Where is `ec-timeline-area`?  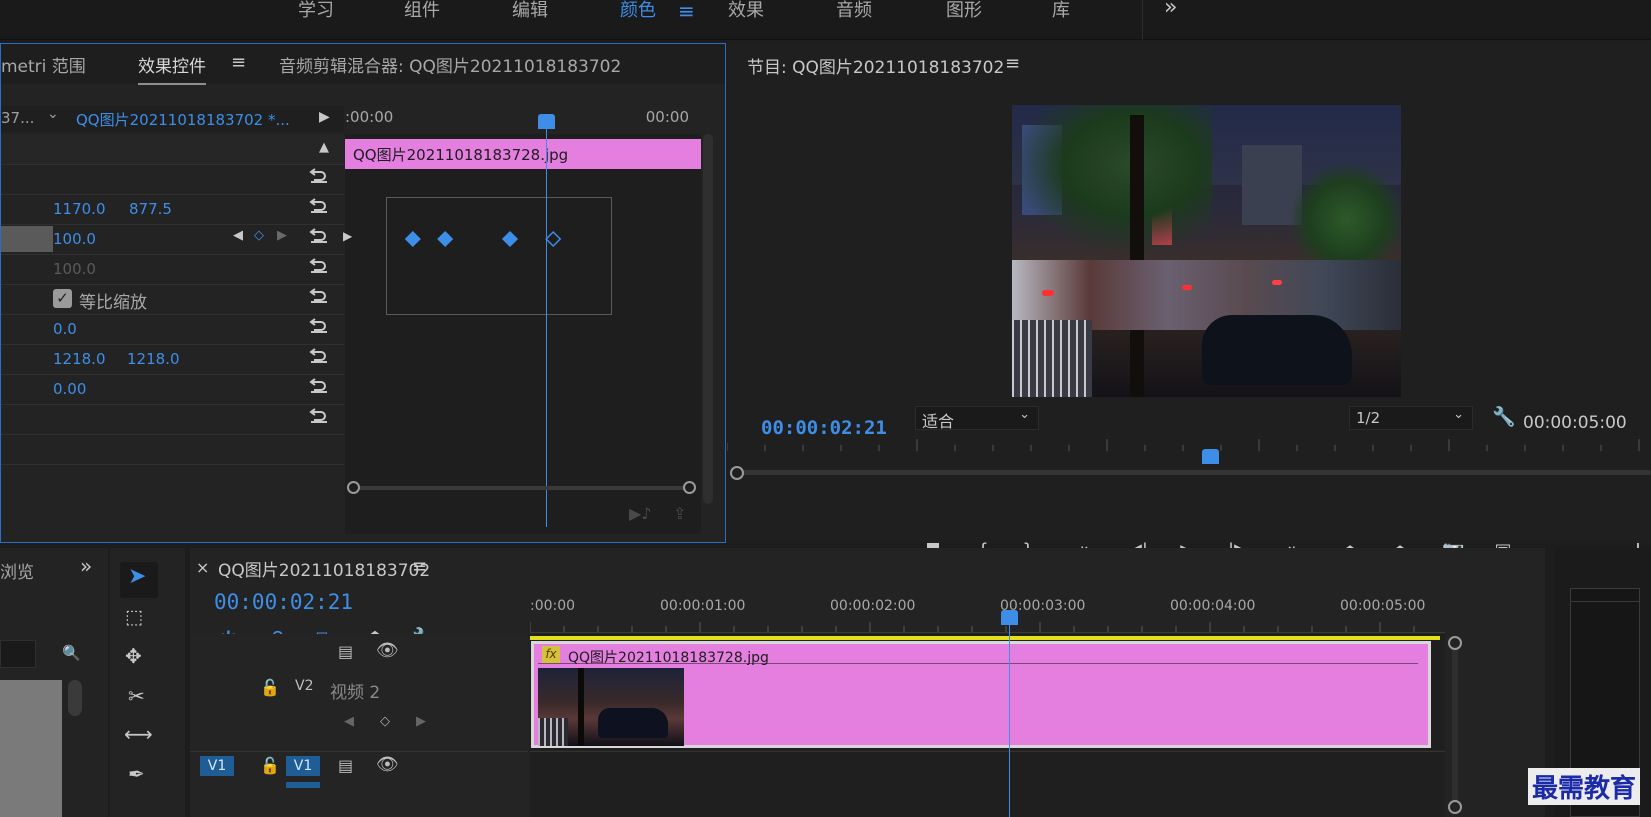 ec-timeline-area is located at coordinates (523, 334).